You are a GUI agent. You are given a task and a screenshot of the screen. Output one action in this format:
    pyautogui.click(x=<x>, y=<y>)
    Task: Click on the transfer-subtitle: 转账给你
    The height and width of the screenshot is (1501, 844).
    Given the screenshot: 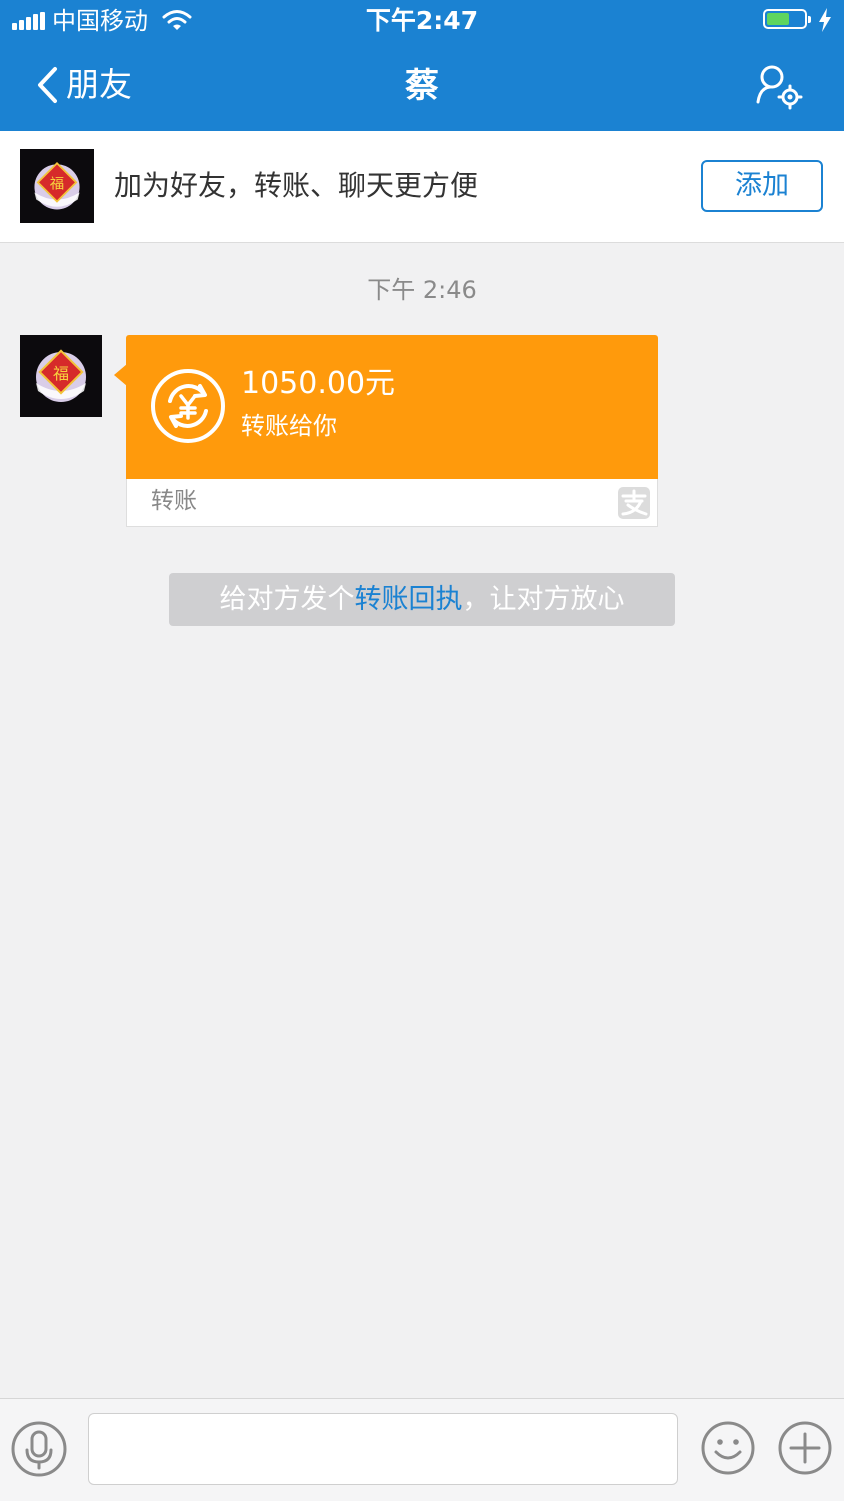 What is the action you would take?
    pyautogui.click(x=289, y=426)
    